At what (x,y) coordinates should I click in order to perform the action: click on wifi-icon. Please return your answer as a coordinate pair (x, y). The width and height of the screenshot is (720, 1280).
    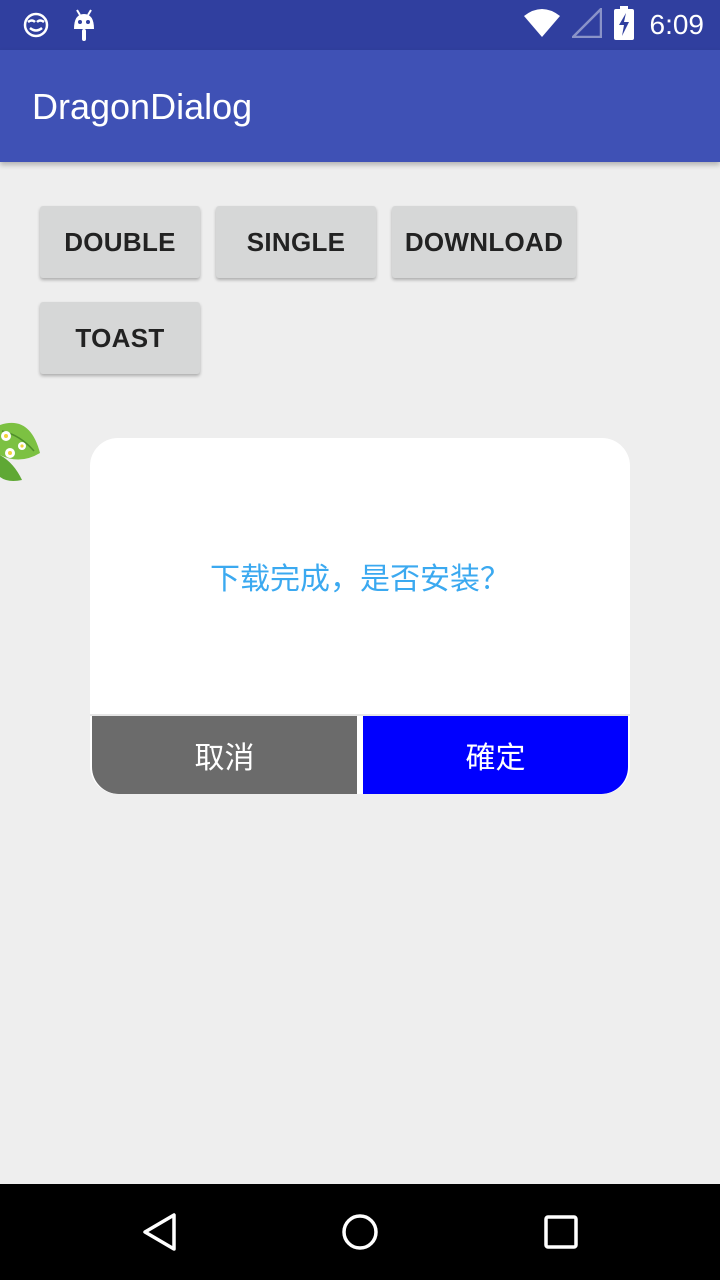
    Looking at the image, I should click on (541, 25).